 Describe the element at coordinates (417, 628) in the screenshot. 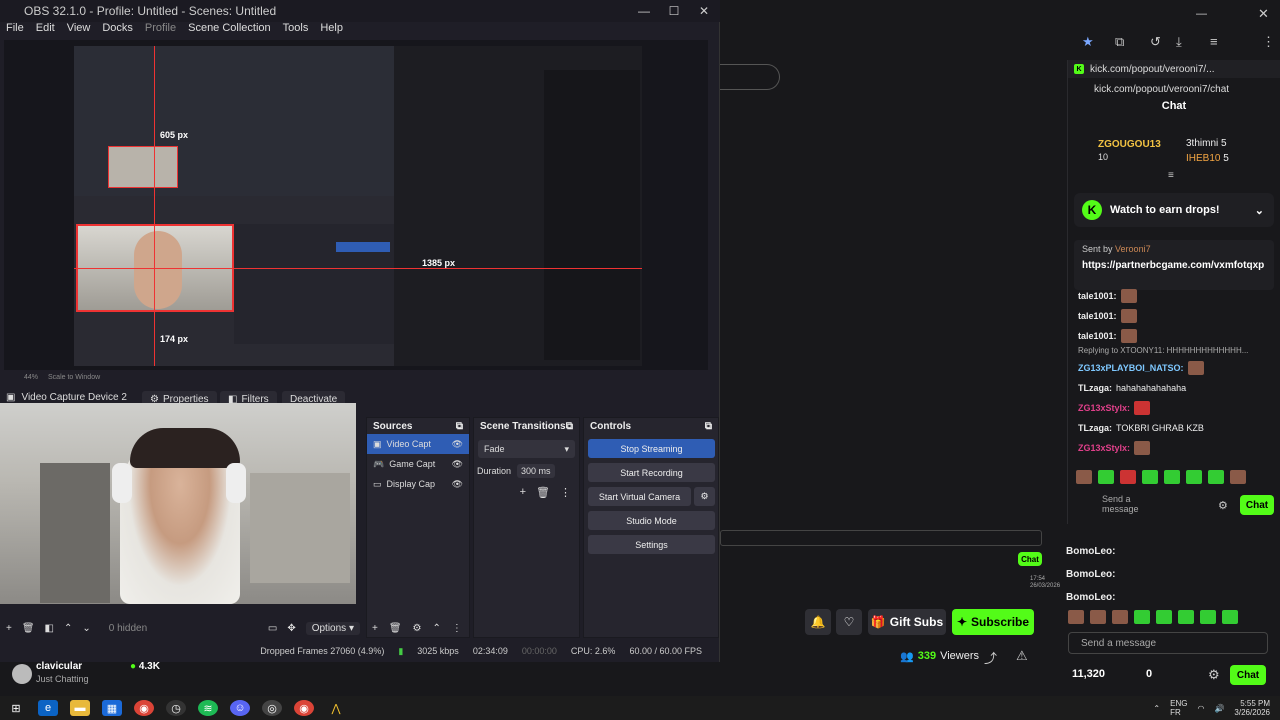

I see `gear-icon: ⚙` at that location.